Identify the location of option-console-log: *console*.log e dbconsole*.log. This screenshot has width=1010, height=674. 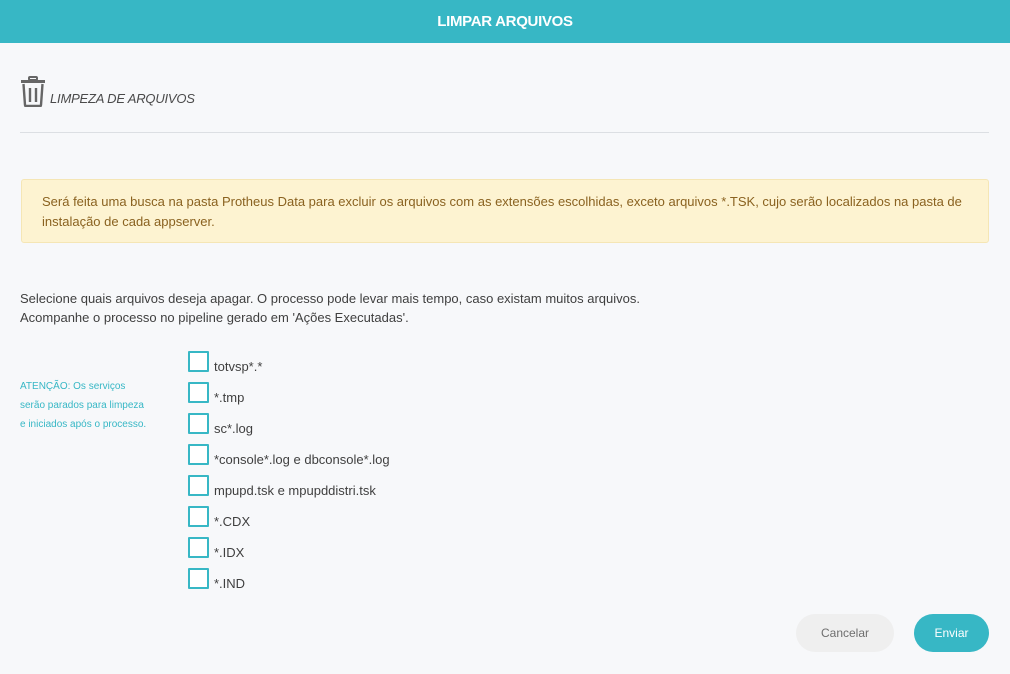
(289, 459).